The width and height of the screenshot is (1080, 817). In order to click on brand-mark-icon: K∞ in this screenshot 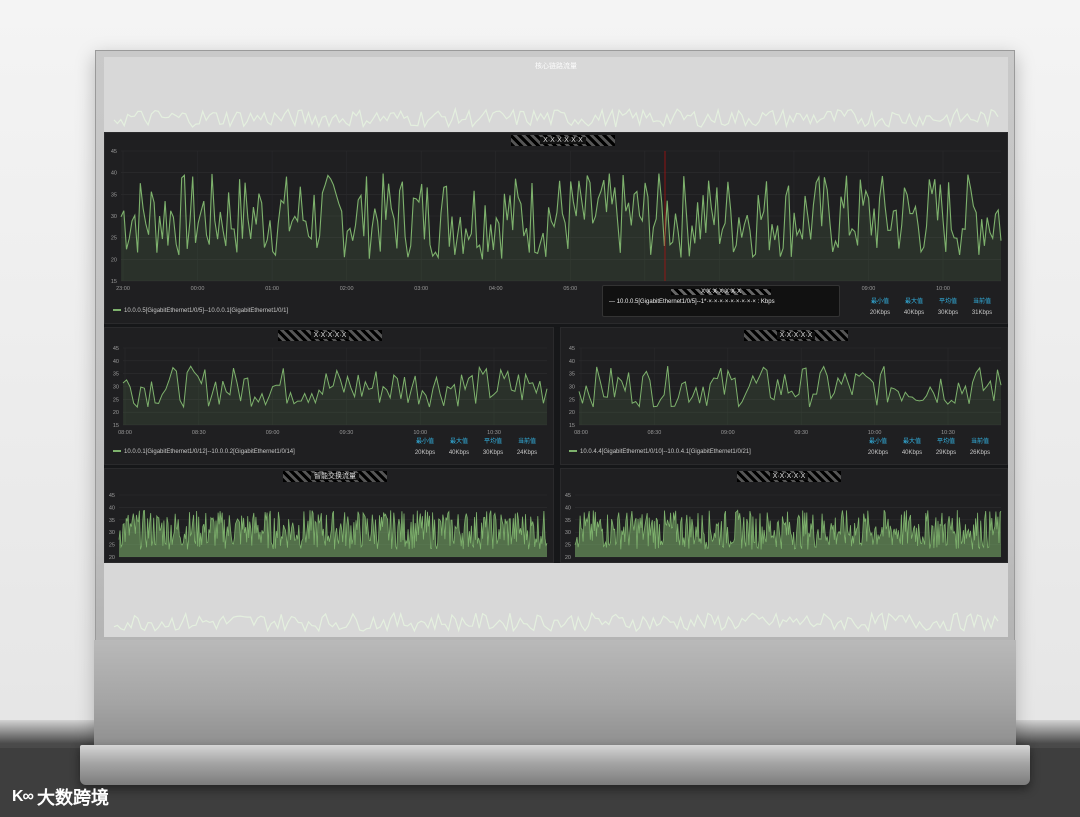, I will do `click(23, 796)`.